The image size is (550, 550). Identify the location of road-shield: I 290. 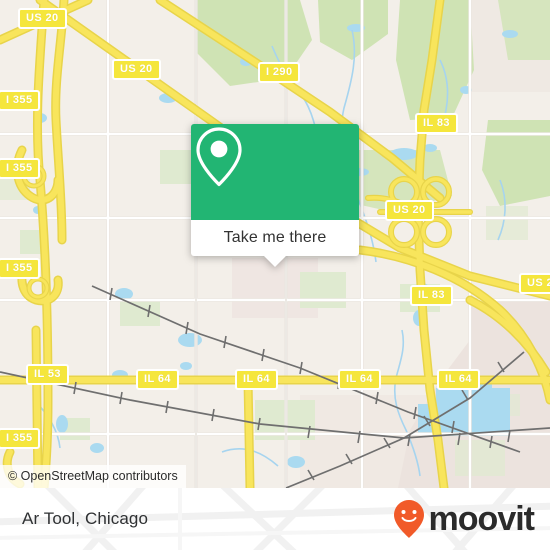
(279, 72).